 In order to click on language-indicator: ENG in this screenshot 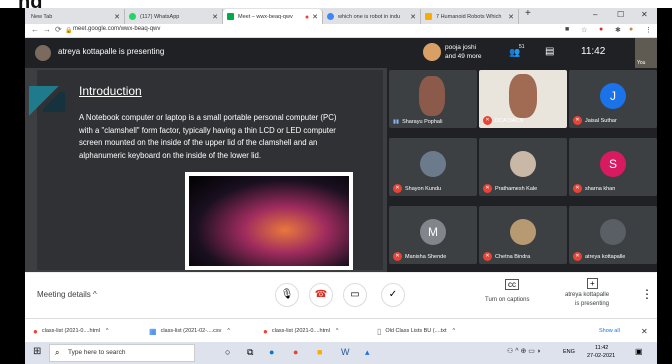, I will do `click(569, 352)`.